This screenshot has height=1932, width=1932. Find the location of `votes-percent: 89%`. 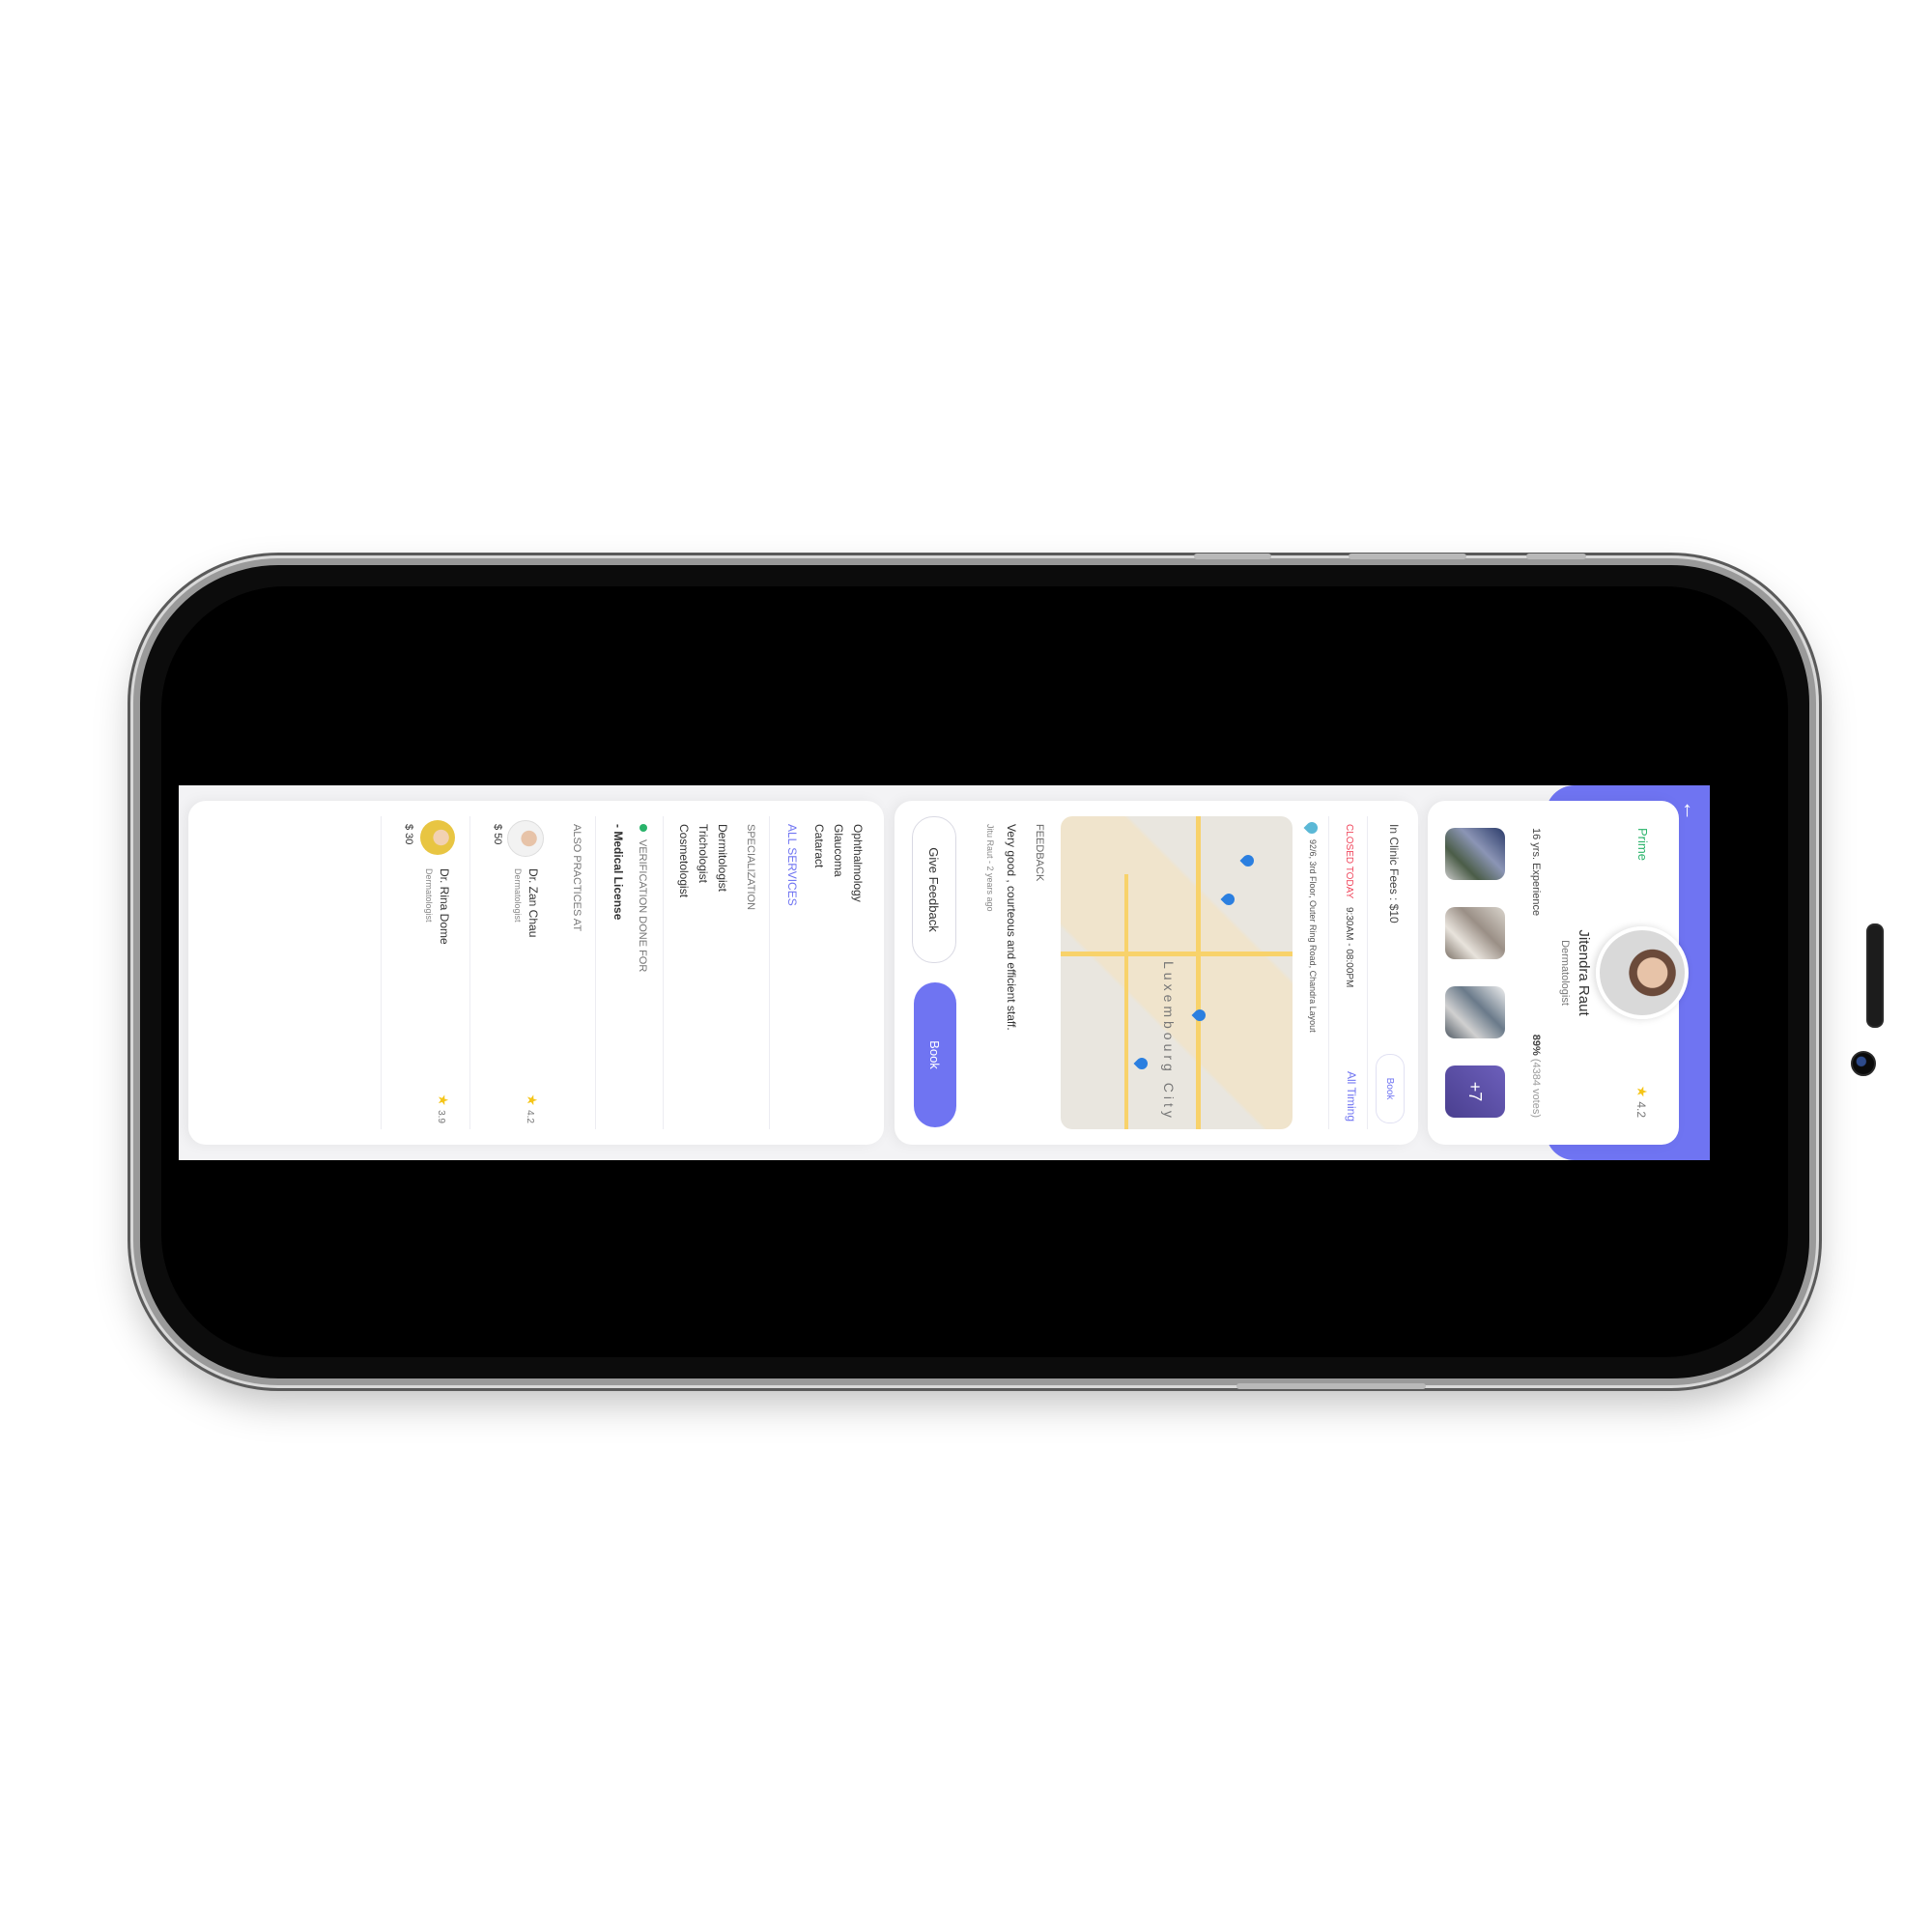

votes-percent: 89% is located at coordinates (1536, 1045).